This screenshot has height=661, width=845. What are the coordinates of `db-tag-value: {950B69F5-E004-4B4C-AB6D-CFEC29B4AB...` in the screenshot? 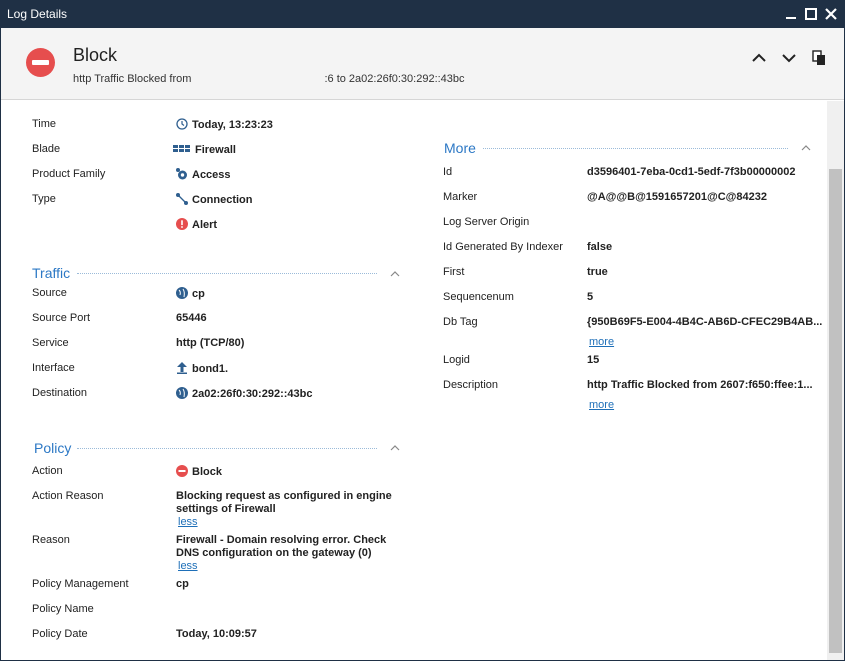 It's located at (705, 322).